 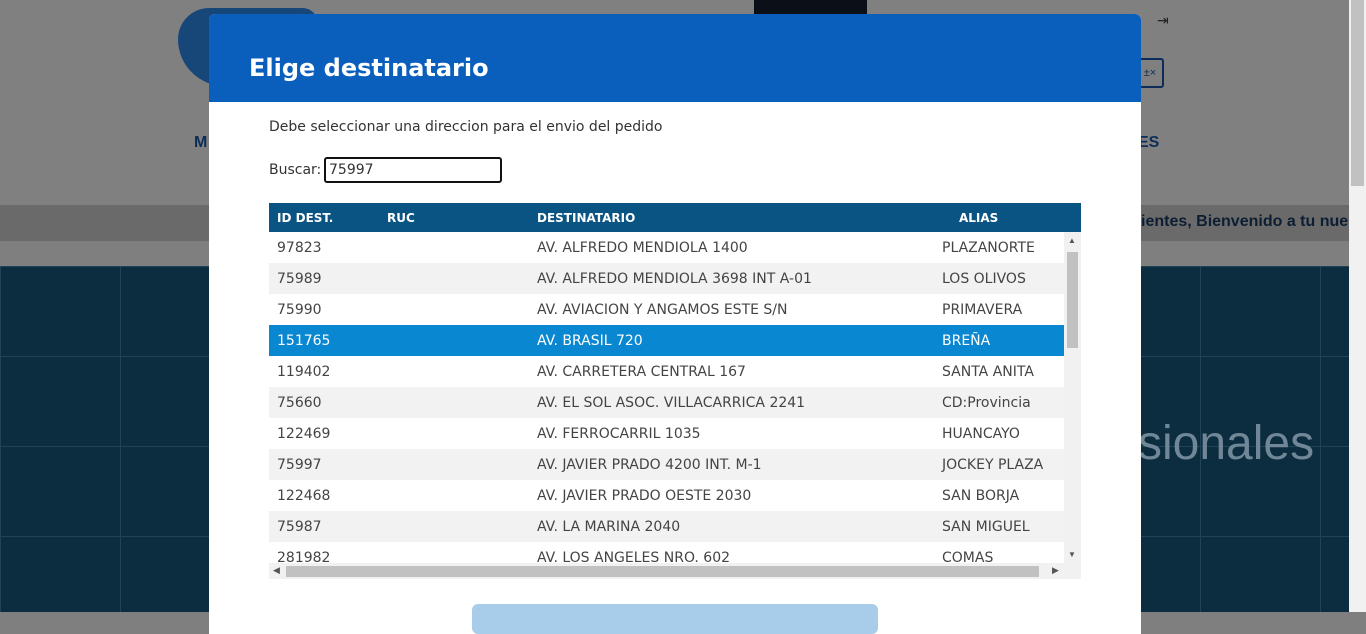 What do you see at coordinates (662, 310) in the screenshot?
I see `cell-destinatario: AV. AVIACION Y ANGAMOS ESTE S/N` at bounding box center [662, 310].